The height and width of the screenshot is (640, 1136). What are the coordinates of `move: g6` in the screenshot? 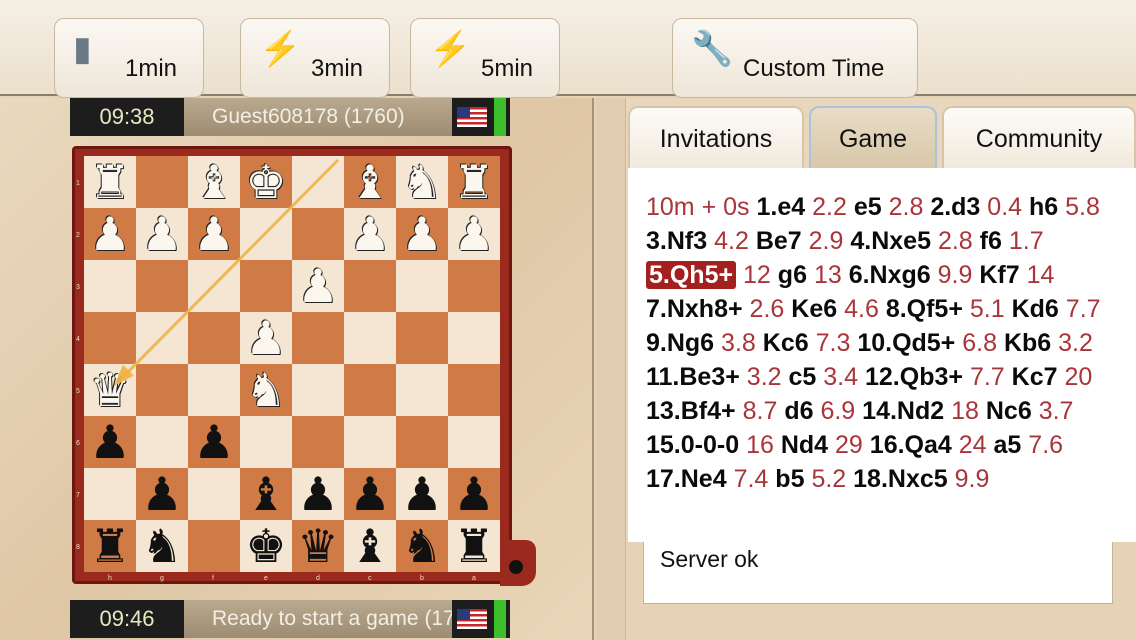 It's located at (792, 275).